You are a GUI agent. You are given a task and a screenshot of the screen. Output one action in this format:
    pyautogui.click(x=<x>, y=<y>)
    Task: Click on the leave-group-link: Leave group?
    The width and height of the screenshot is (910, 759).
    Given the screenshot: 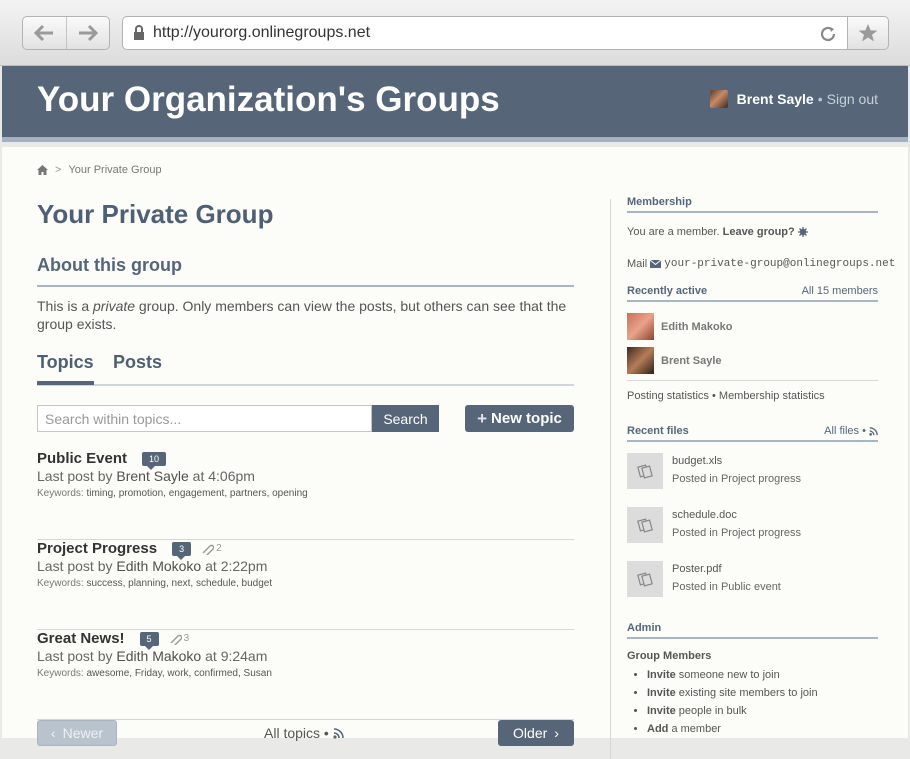 What is the action you would take?
    pyautogui.click(x=759, y=232)
    